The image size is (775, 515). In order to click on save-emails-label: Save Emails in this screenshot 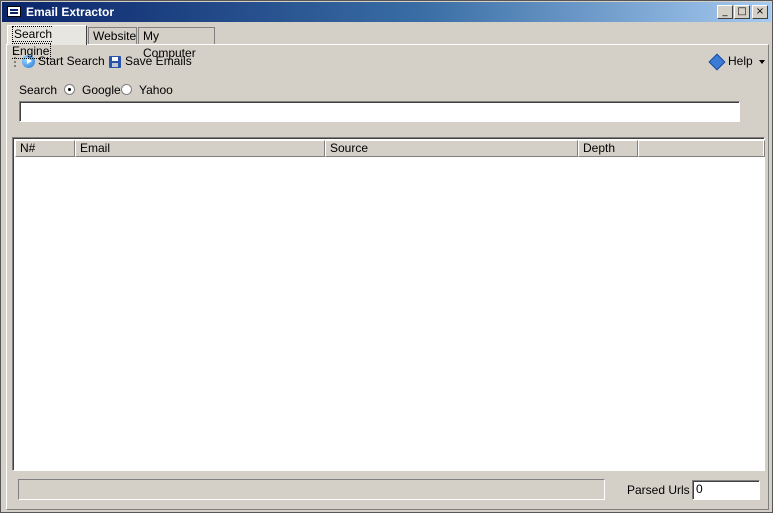, I will do `click(158, 61)`.